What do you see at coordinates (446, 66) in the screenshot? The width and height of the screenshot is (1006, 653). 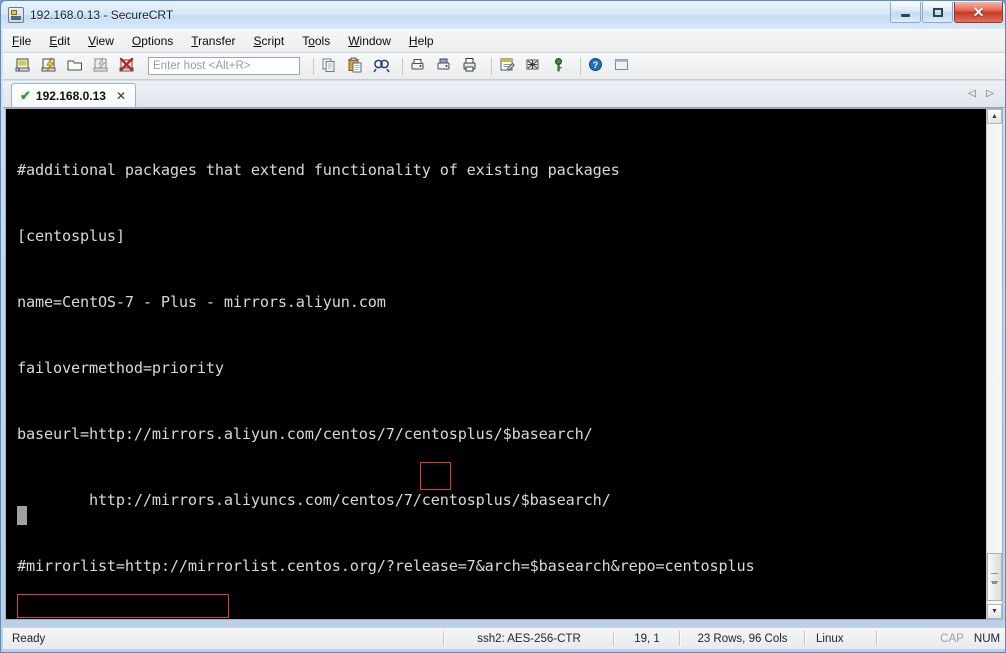 I see `print-selection-icon` at bounding box center [446, 66].